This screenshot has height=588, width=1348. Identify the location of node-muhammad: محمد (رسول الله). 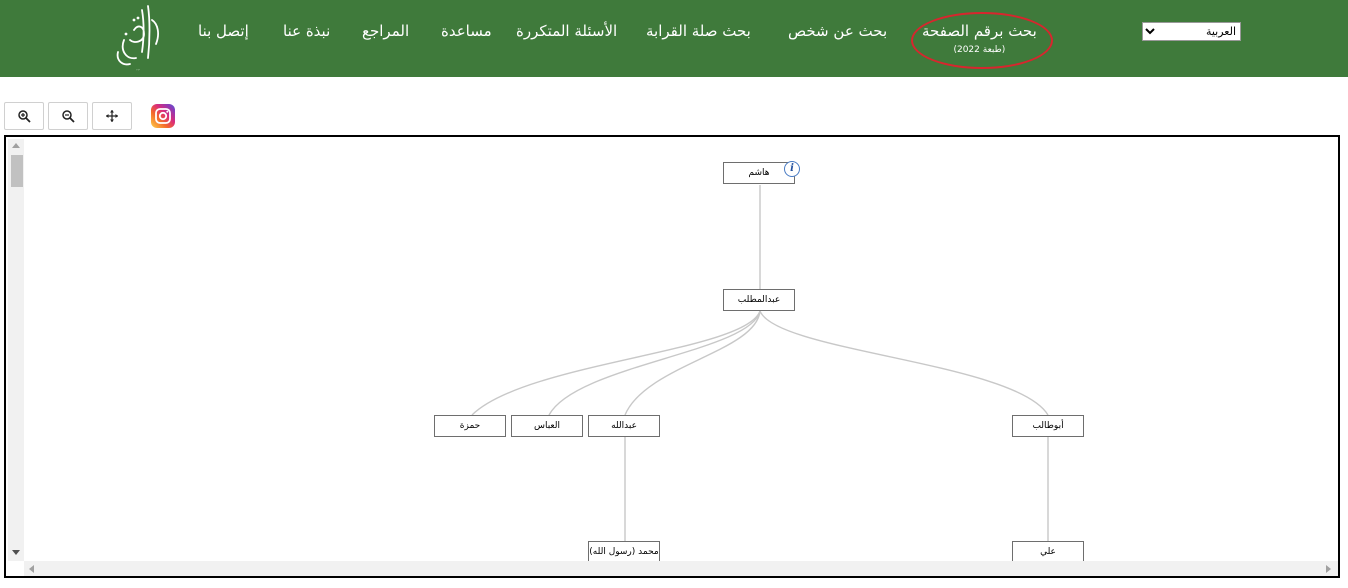
(624, 552).